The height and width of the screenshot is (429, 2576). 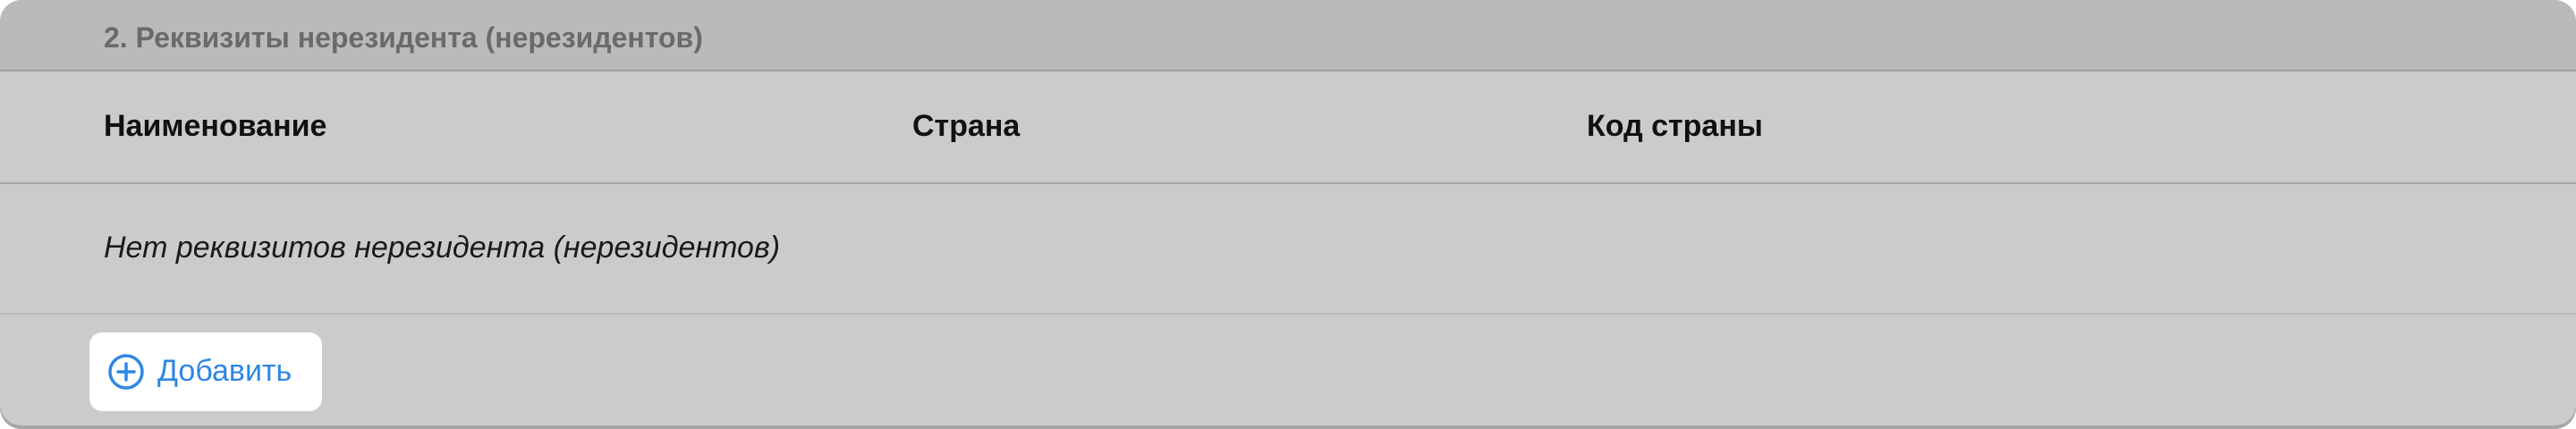 I want to click on plus-circle-icon, so click(x=126, y=372).